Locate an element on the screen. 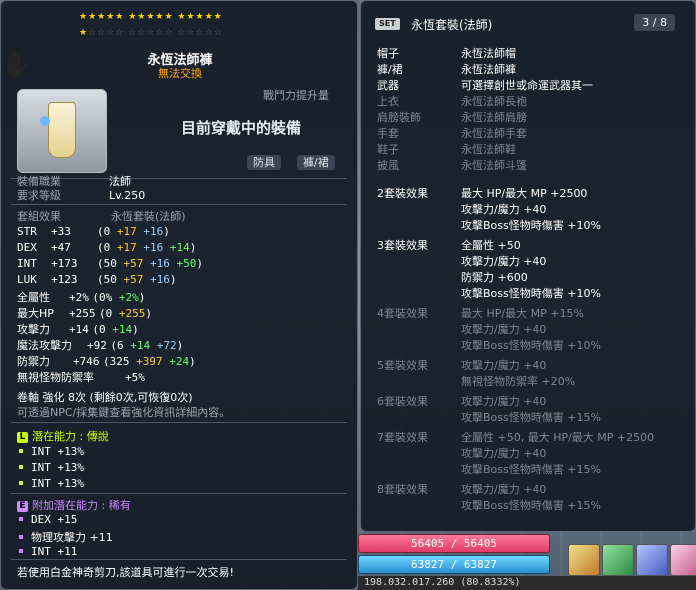 Image resolution: width=696 pixels, height=590 pixels. set-effect-line: 攻擊Boss怪物時傷害 +10% is located at coordinates (531, 345).